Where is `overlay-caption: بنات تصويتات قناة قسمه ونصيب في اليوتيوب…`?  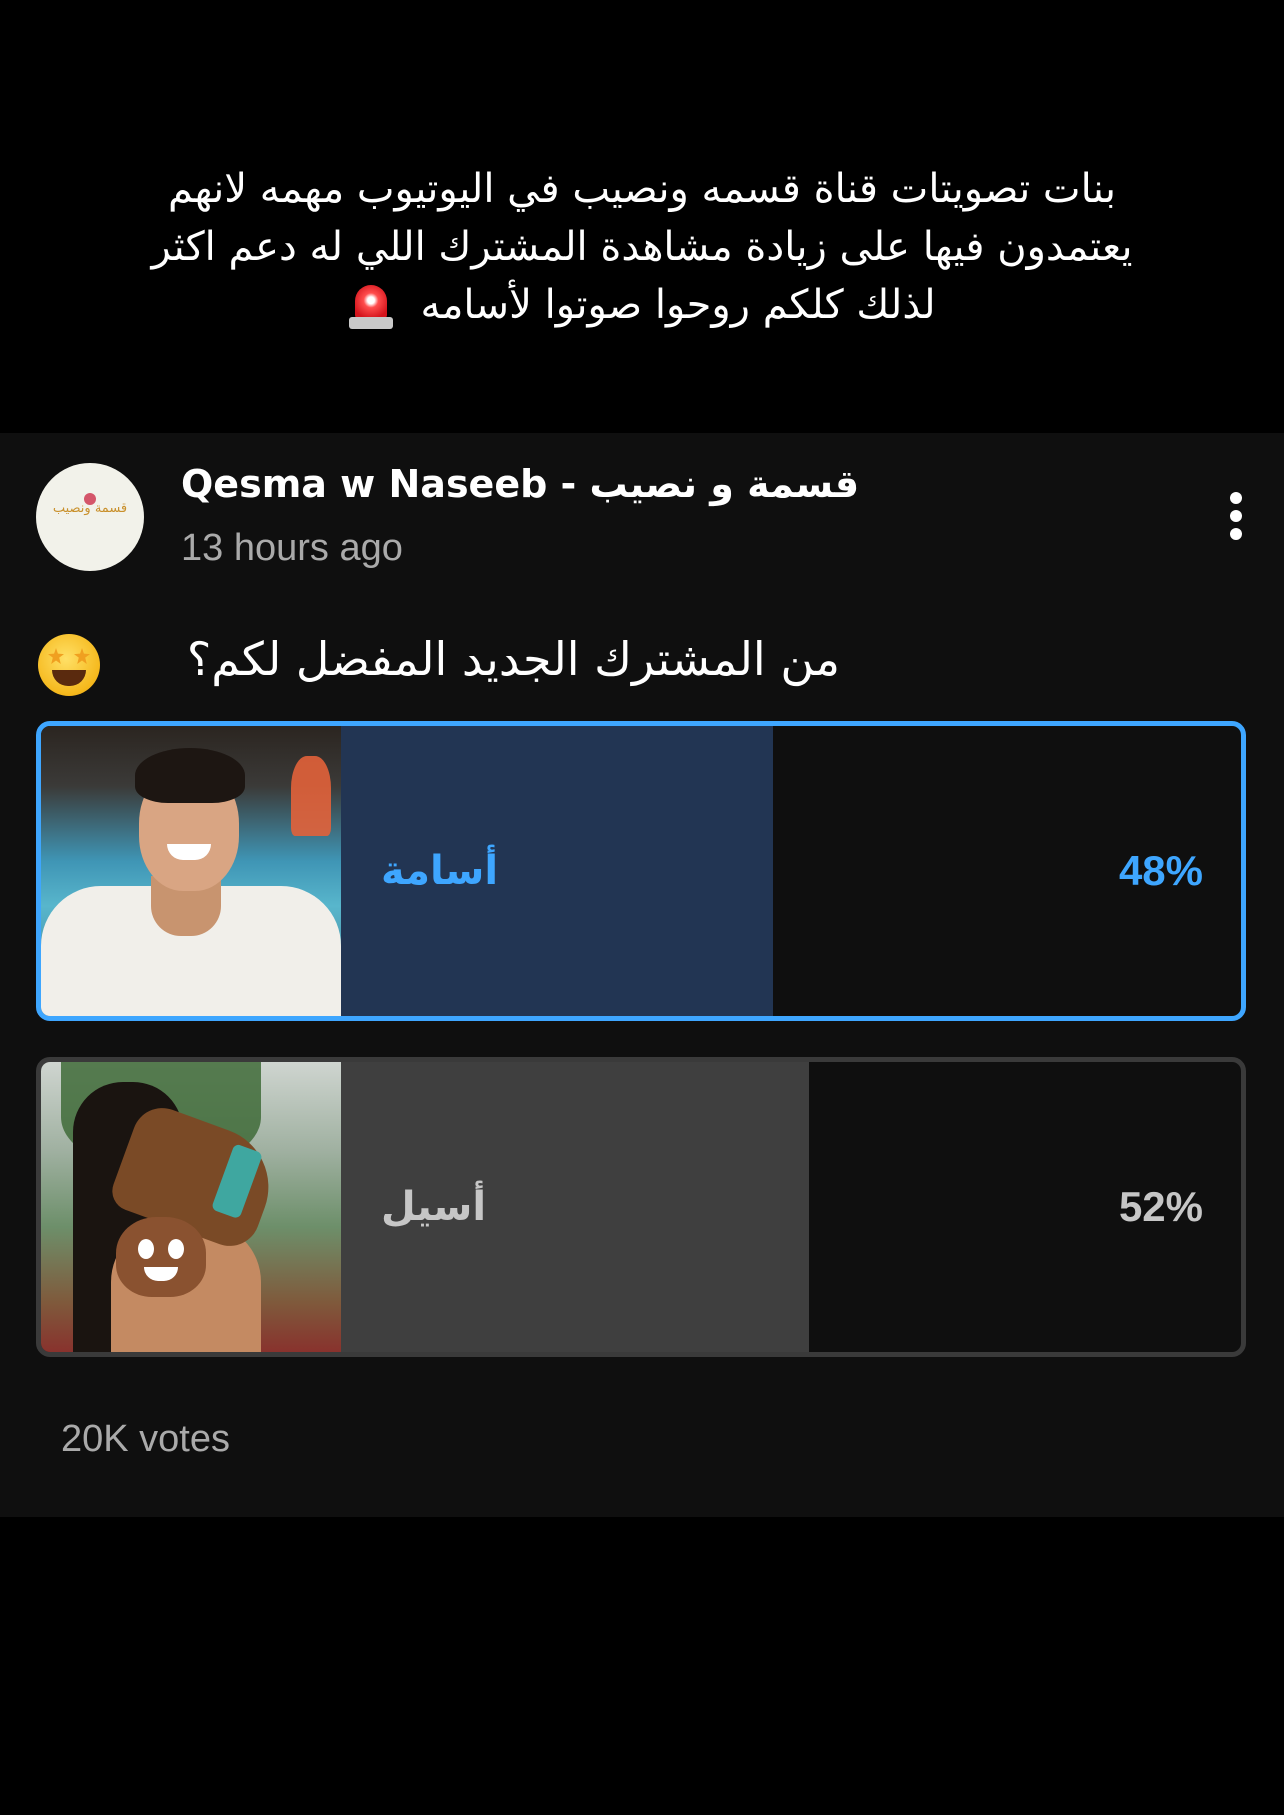
overlay-caption: بنات تصويتات قناة قسمه ونصيب في اليوتيوب… is located at coordinates (642, 247).